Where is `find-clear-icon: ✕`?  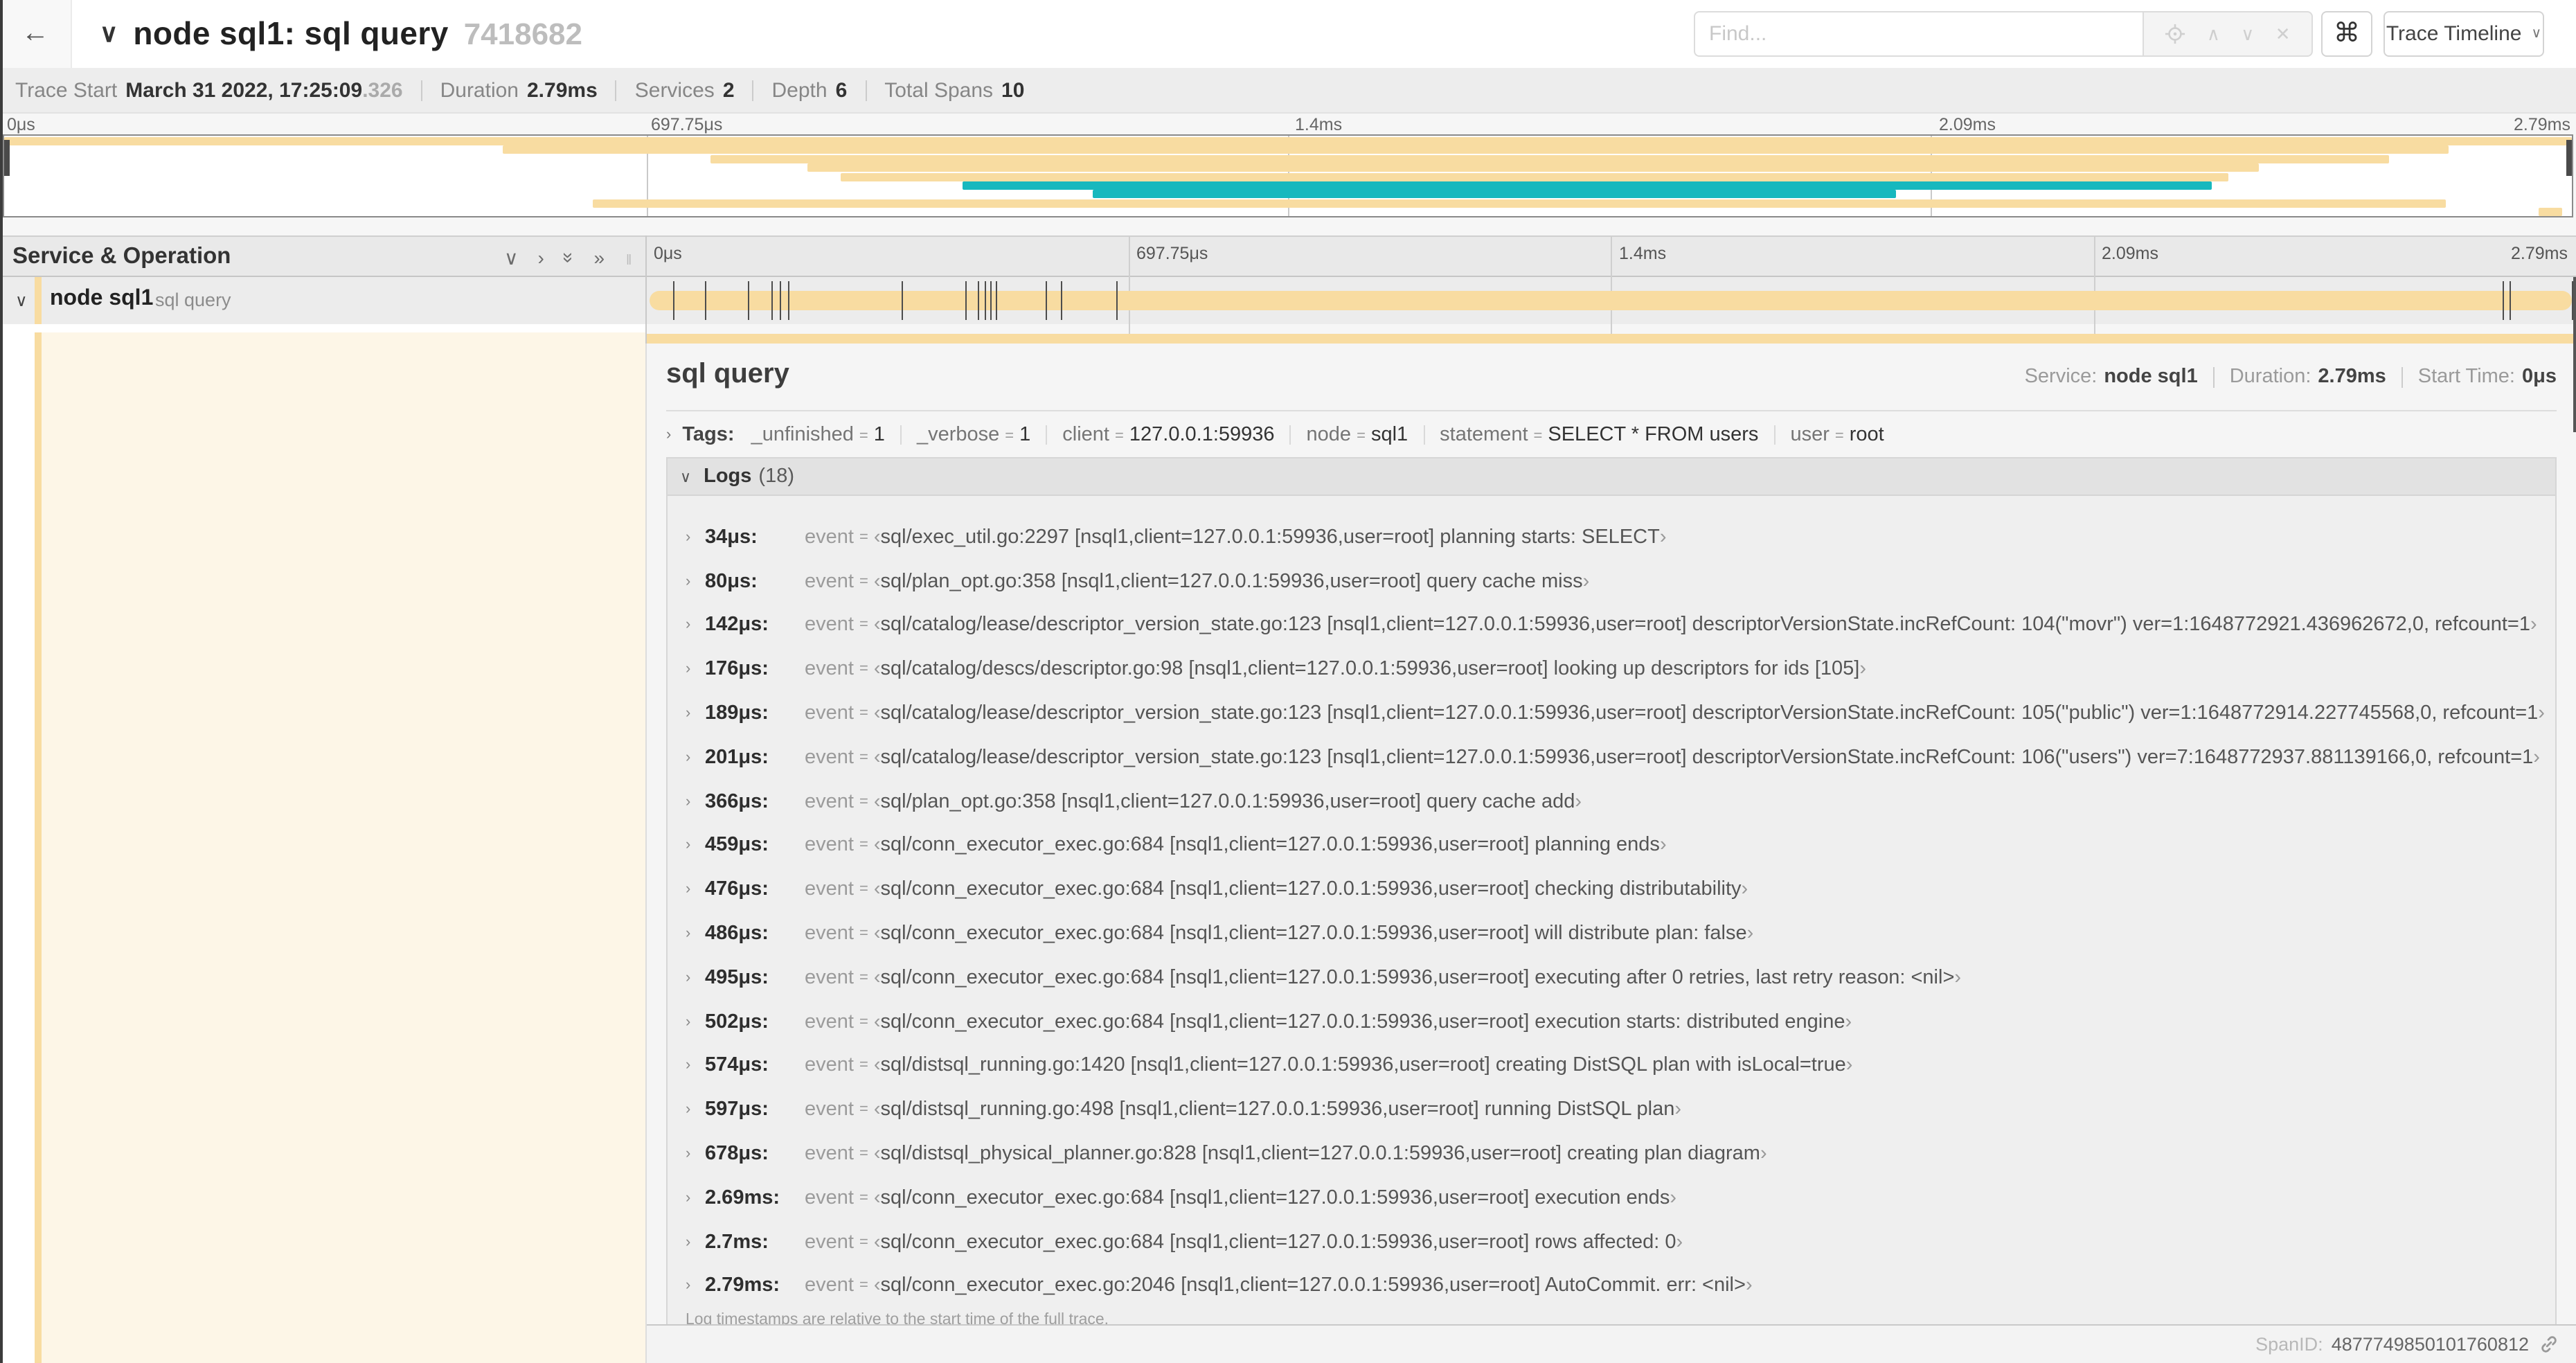 find-clear-icon: ✕ is located at coordinates (2283, 34).